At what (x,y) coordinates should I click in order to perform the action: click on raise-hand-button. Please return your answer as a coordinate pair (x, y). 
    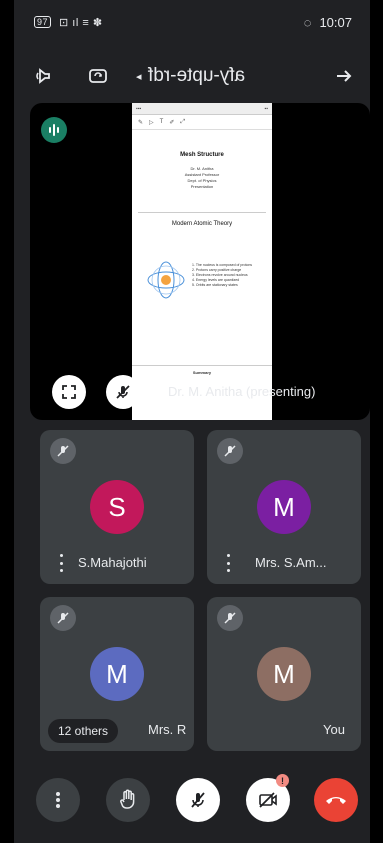
    Looking at the image, I should click on (128, 800).